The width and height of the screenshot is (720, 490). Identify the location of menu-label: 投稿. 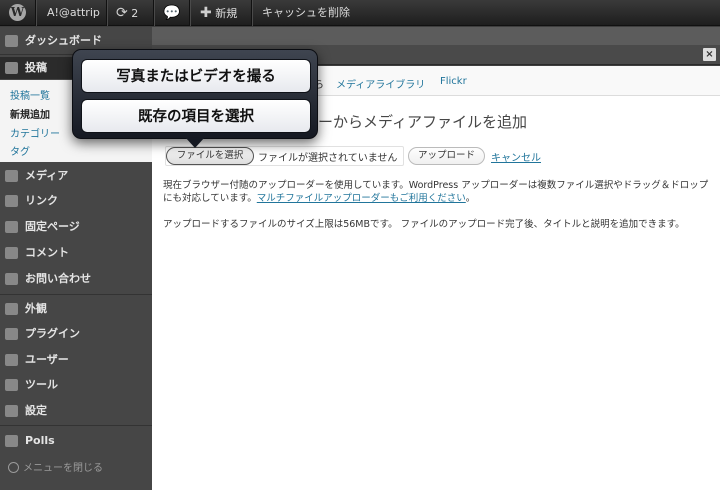
(36, 67).